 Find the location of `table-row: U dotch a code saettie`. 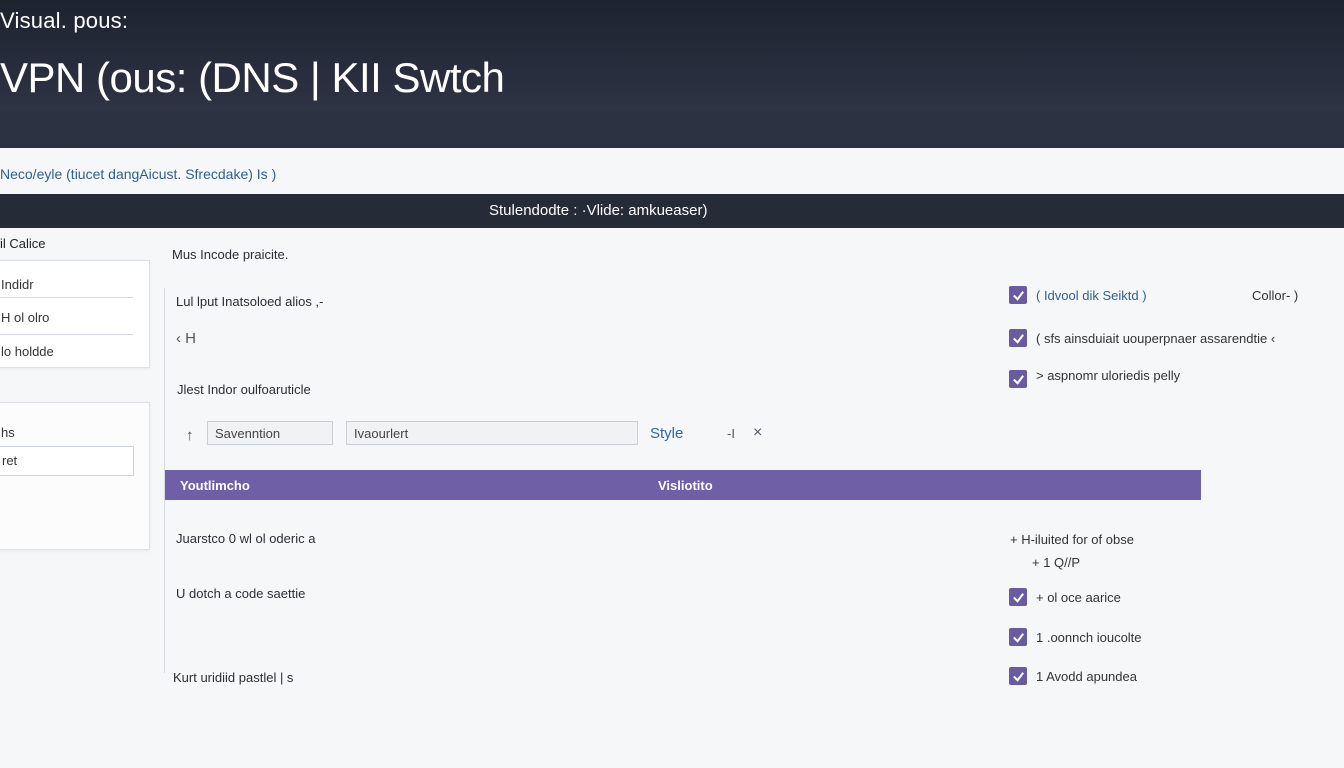

table-row: U dotch a code saettie is located at coordinates (241, 593).